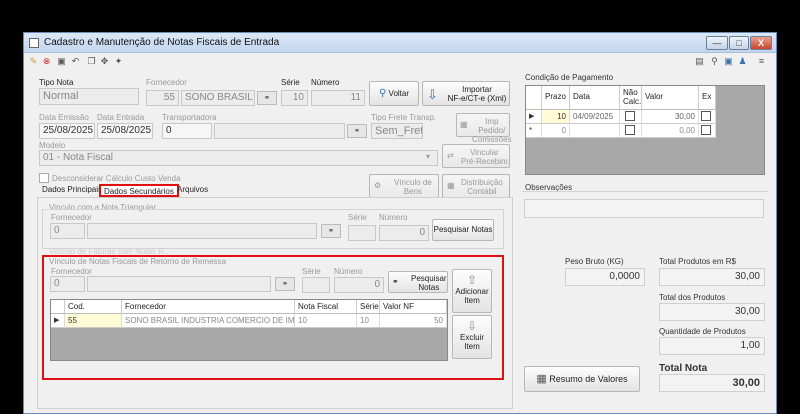  I want to click on triangular-numero-field: 0, so click(404, 233).